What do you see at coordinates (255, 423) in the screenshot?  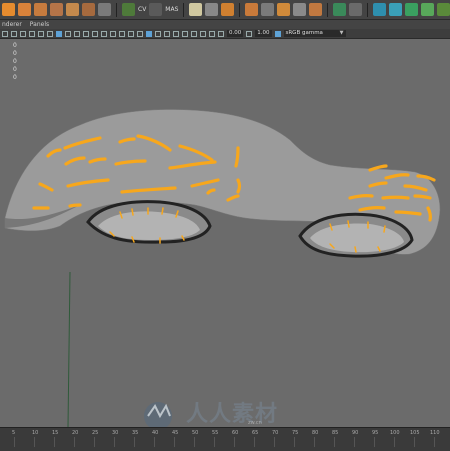 I see `watermark-sub: zw.cn` at bounding box center [255, 423].